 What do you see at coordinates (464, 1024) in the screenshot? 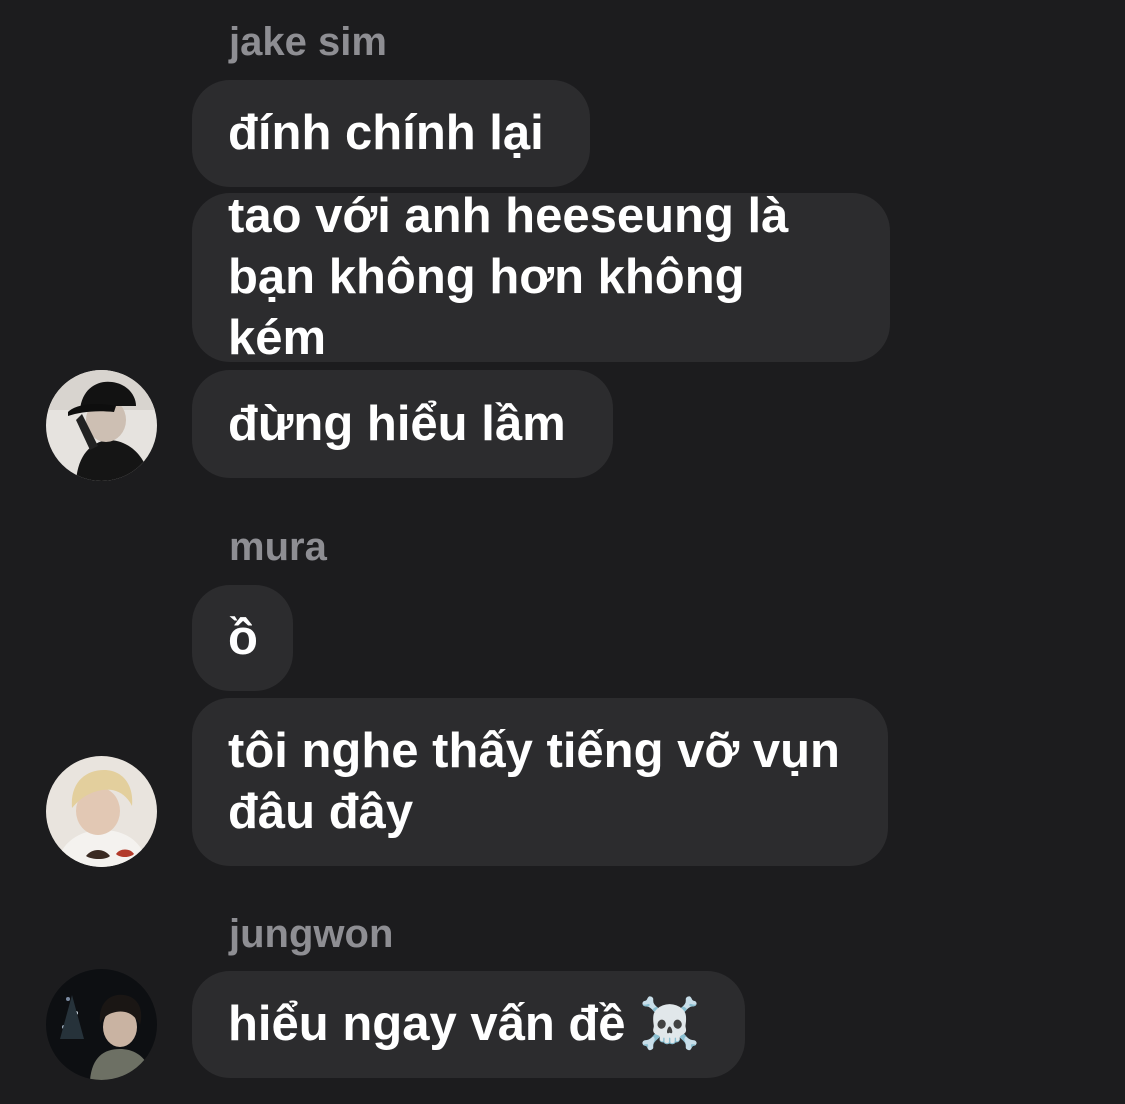
I see `message-text: hiểu ngay vấn đề ☠️` at bounding box center [464, 1024].